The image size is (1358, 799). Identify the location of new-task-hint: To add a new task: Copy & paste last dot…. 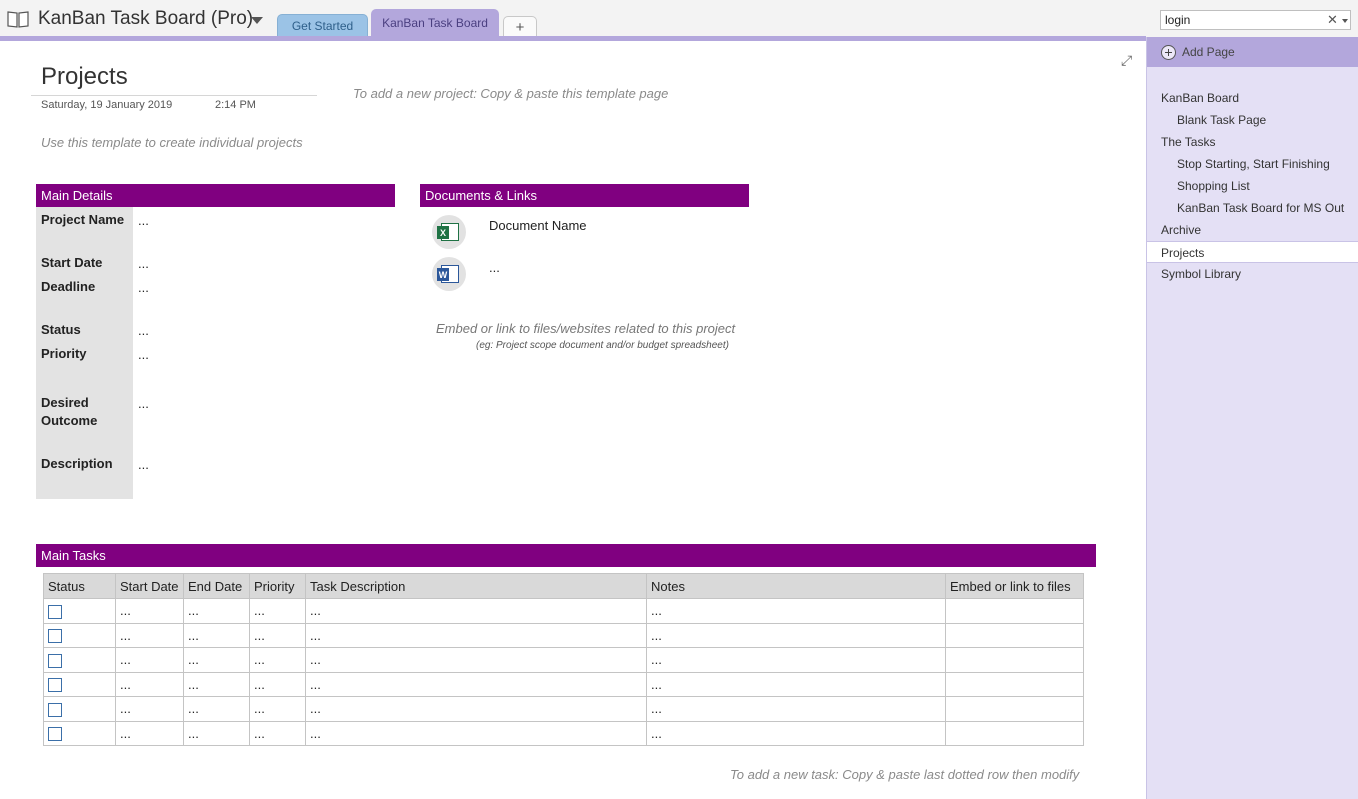
(905, 774).